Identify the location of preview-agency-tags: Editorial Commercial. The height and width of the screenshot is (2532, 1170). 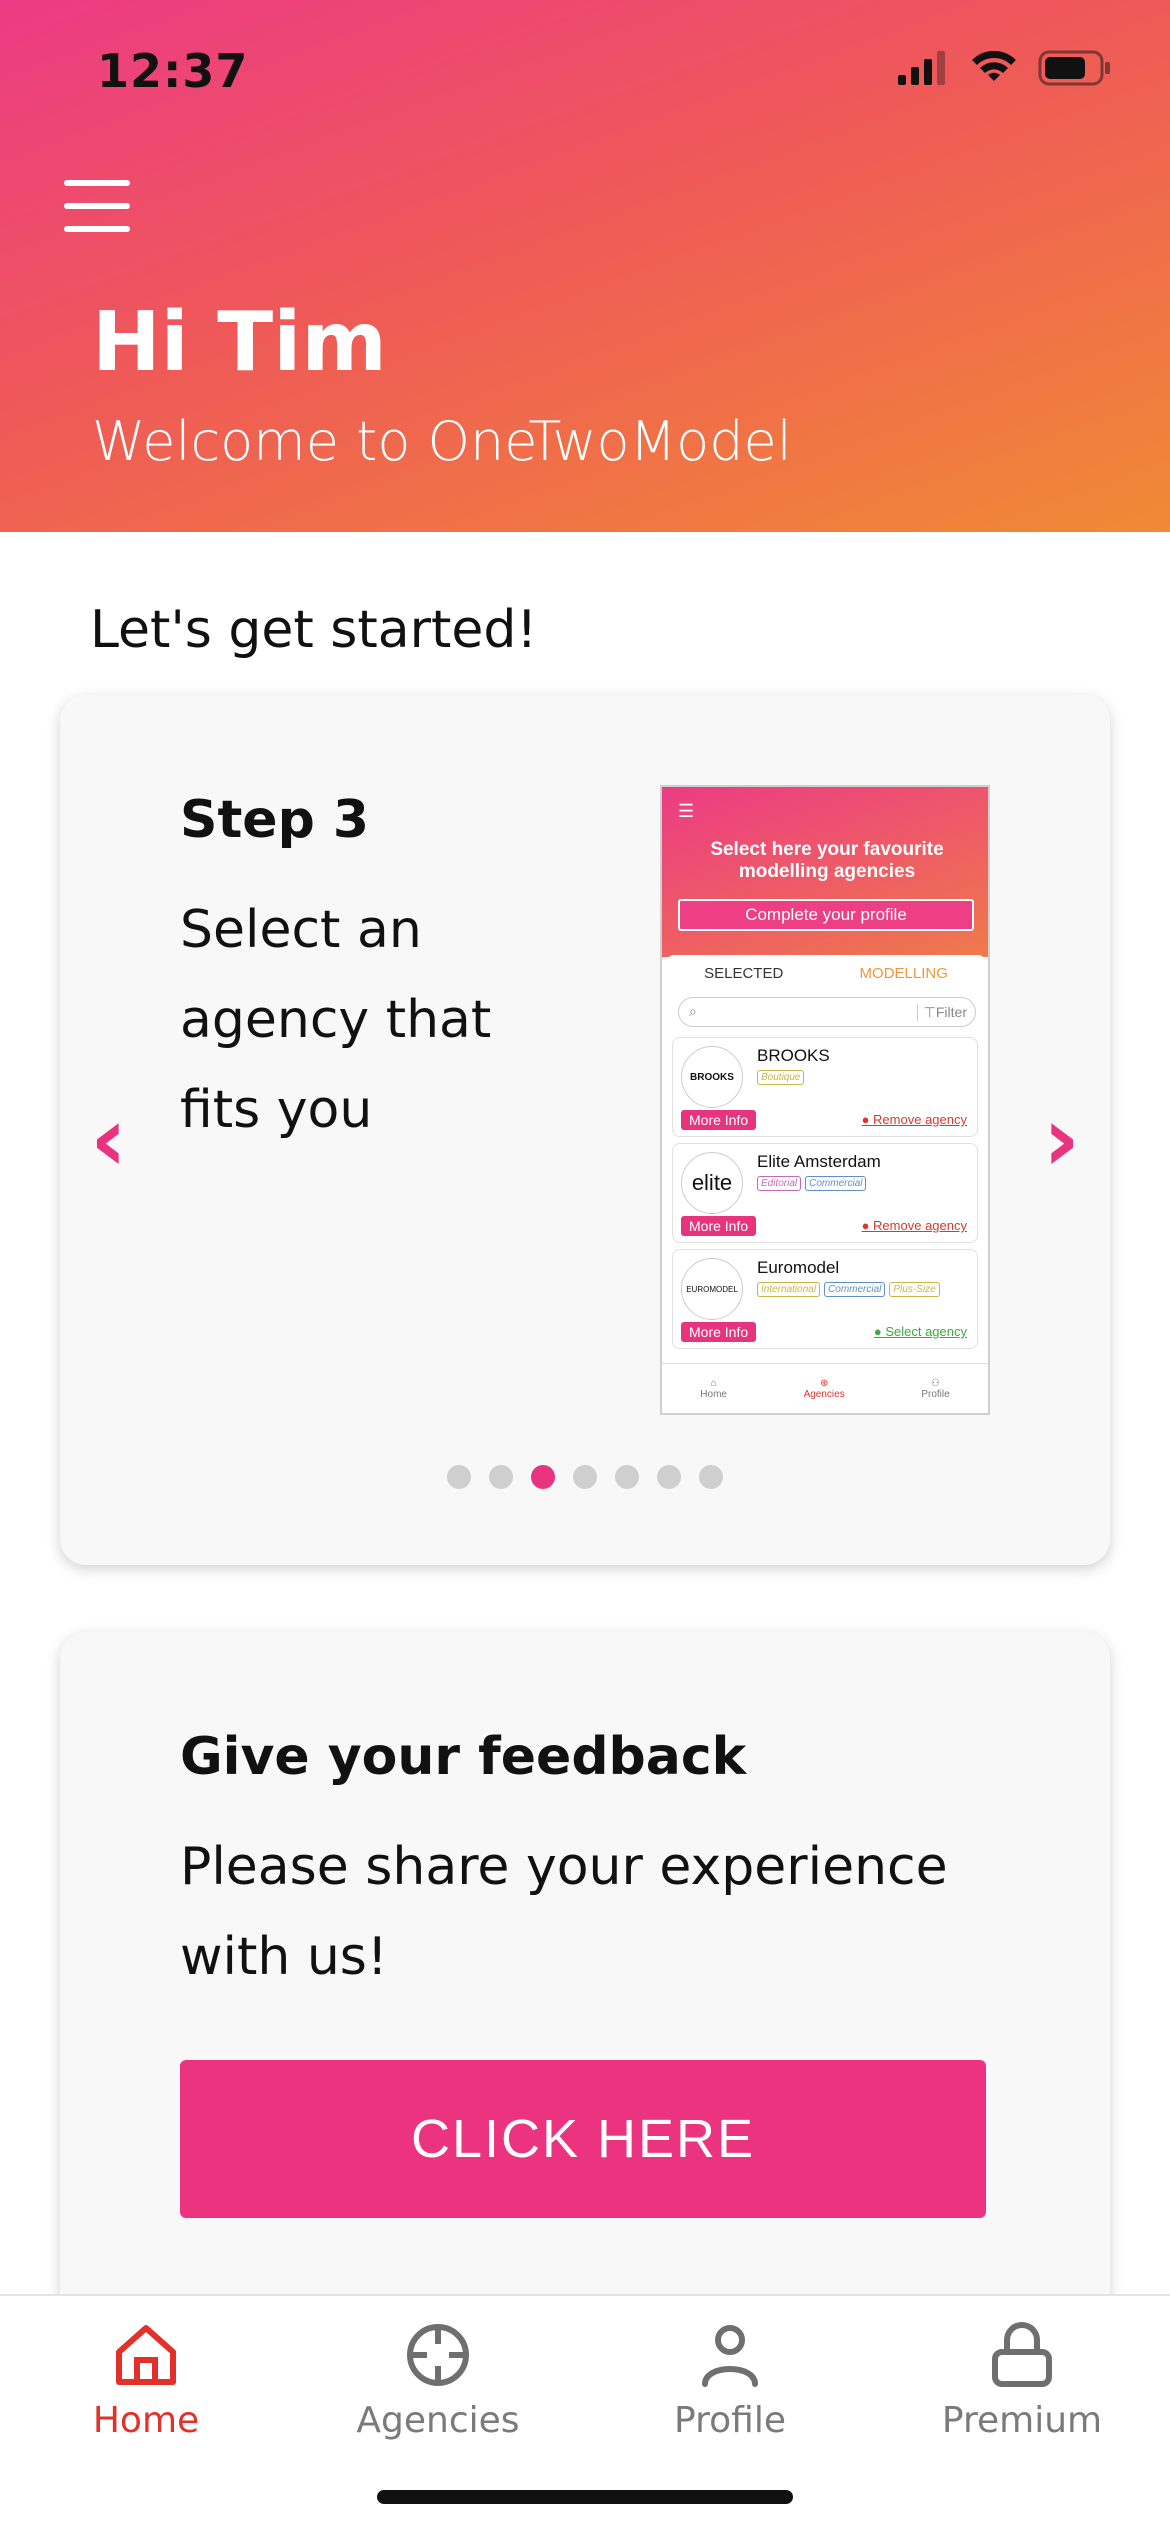
(812, 1183).